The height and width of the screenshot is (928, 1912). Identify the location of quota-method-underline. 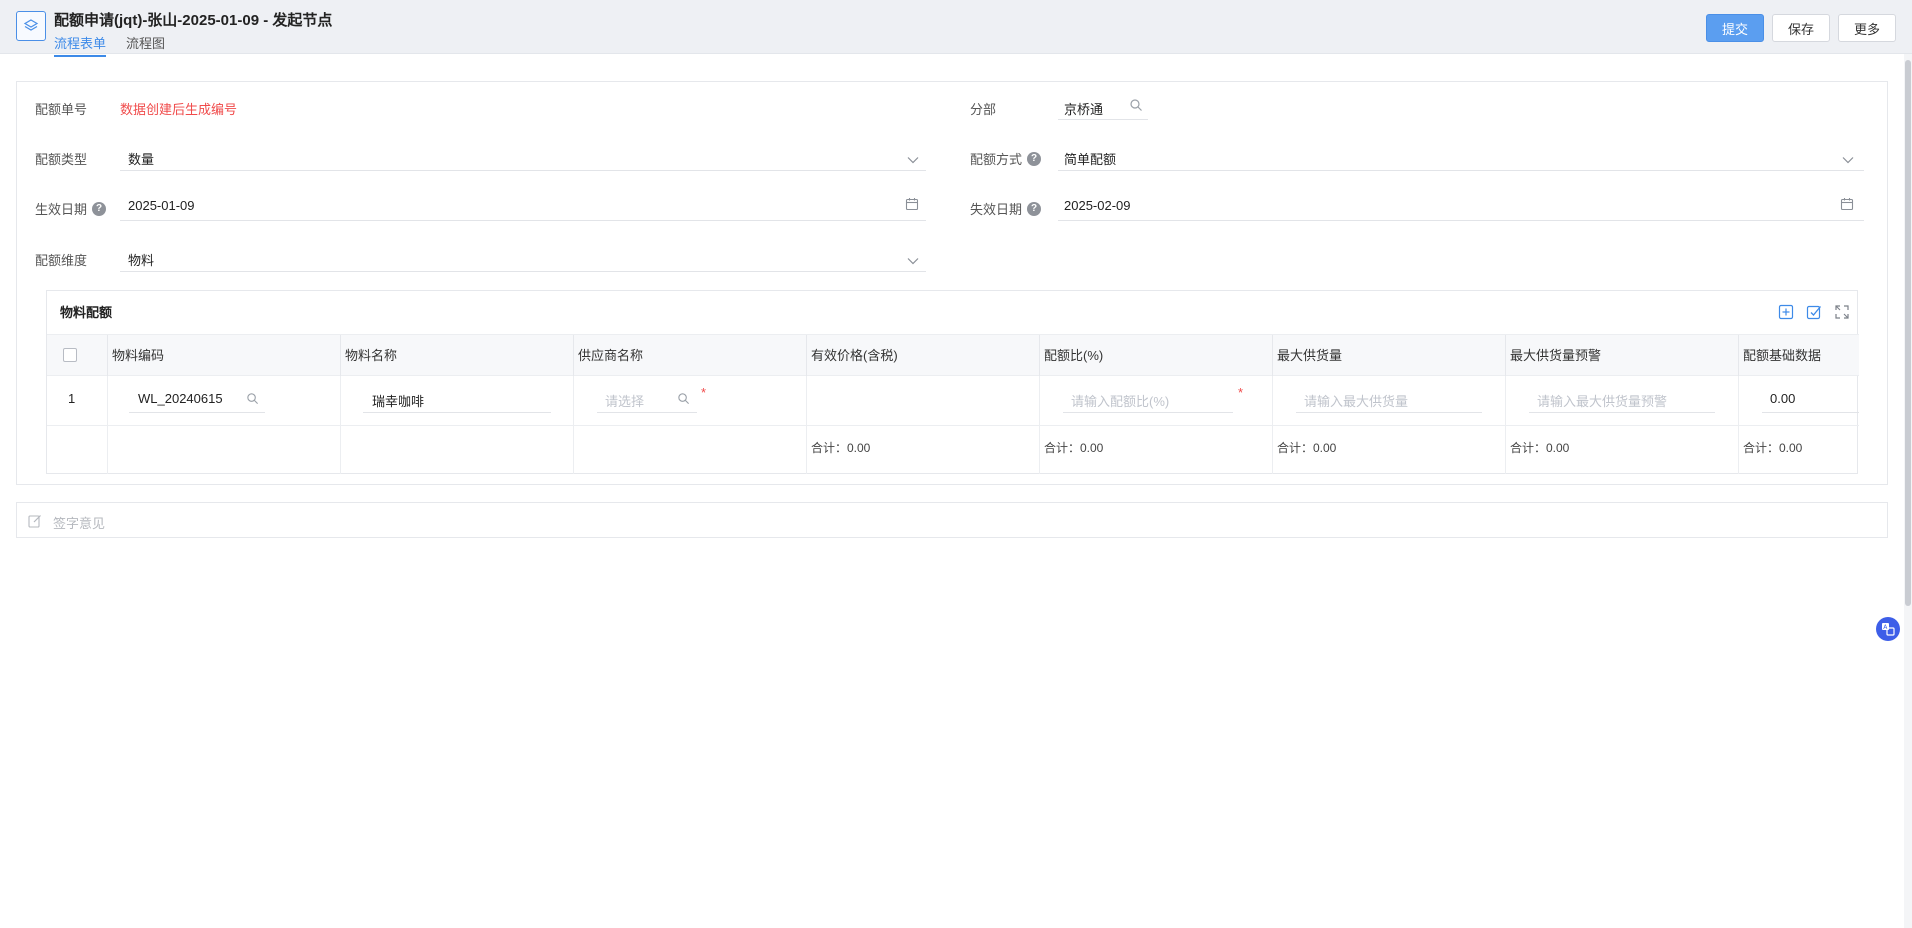
(1461, 170).